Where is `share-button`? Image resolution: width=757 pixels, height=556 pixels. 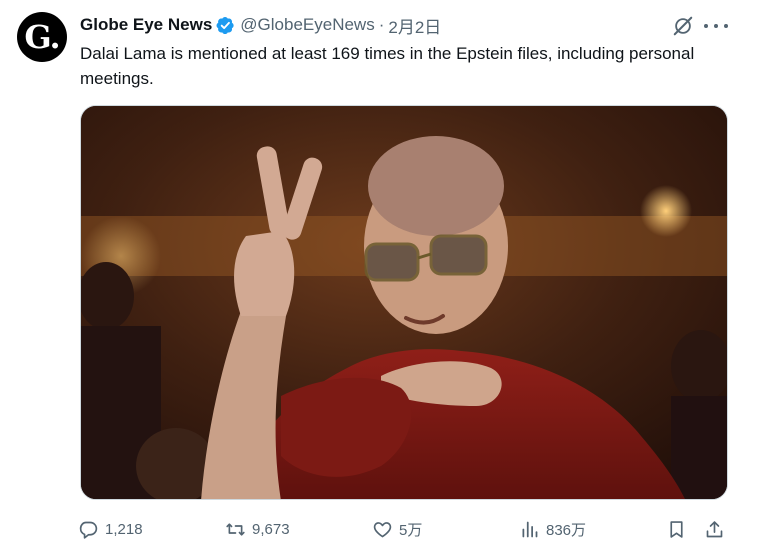
share-button is located at coordinates (714, 529).